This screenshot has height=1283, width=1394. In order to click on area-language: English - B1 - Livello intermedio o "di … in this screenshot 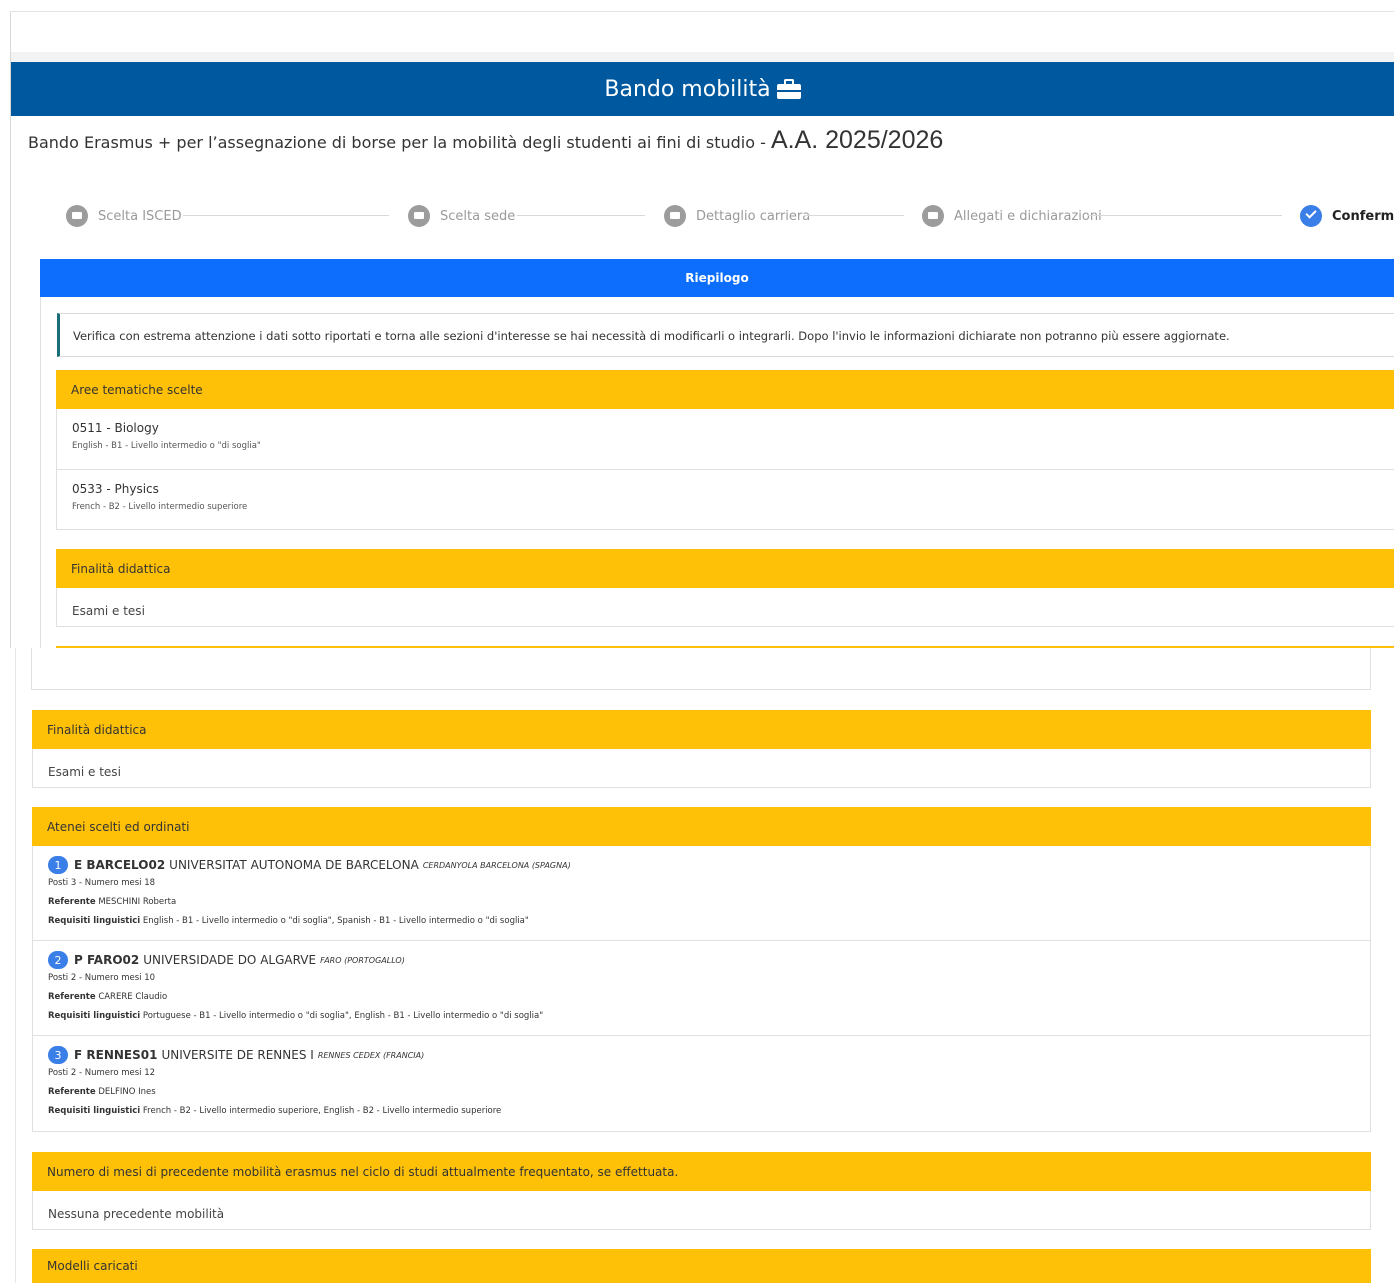, I will do `click(166, 446)`.